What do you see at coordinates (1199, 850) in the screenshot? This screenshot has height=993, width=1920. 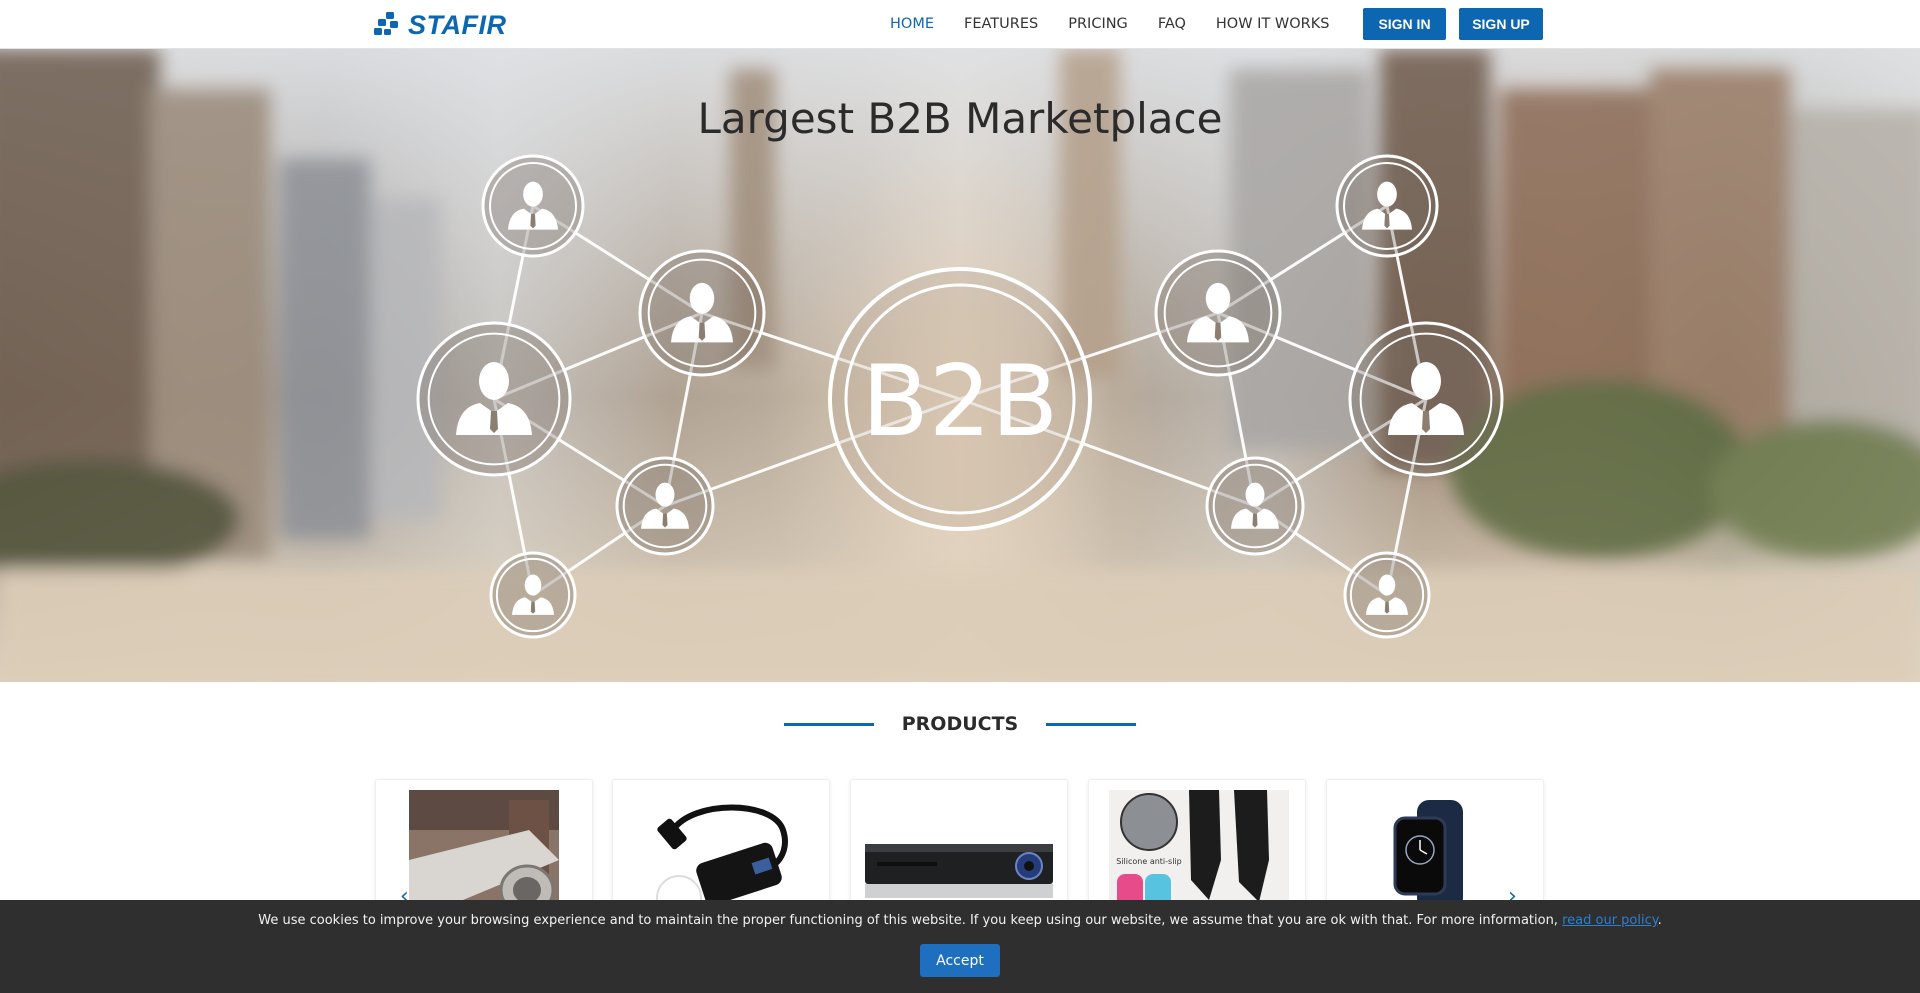 I see `compression-socks-image: Silicone anti-slip` at bounding box center [1199, 850].